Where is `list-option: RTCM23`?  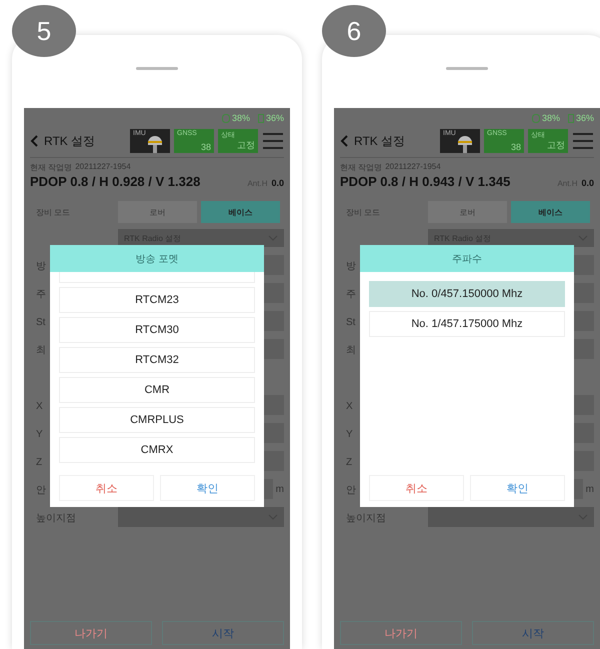 list-option: RTCM23 is located at coordinates (157, 300).